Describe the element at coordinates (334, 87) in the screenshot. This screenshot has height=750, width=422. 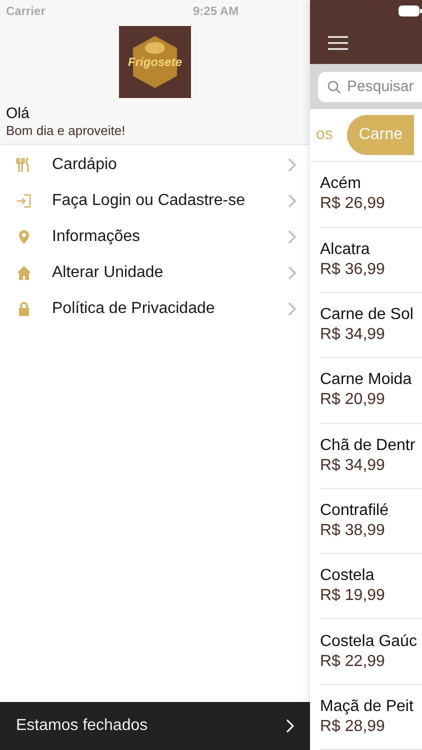
I see `search-icon` at that location.